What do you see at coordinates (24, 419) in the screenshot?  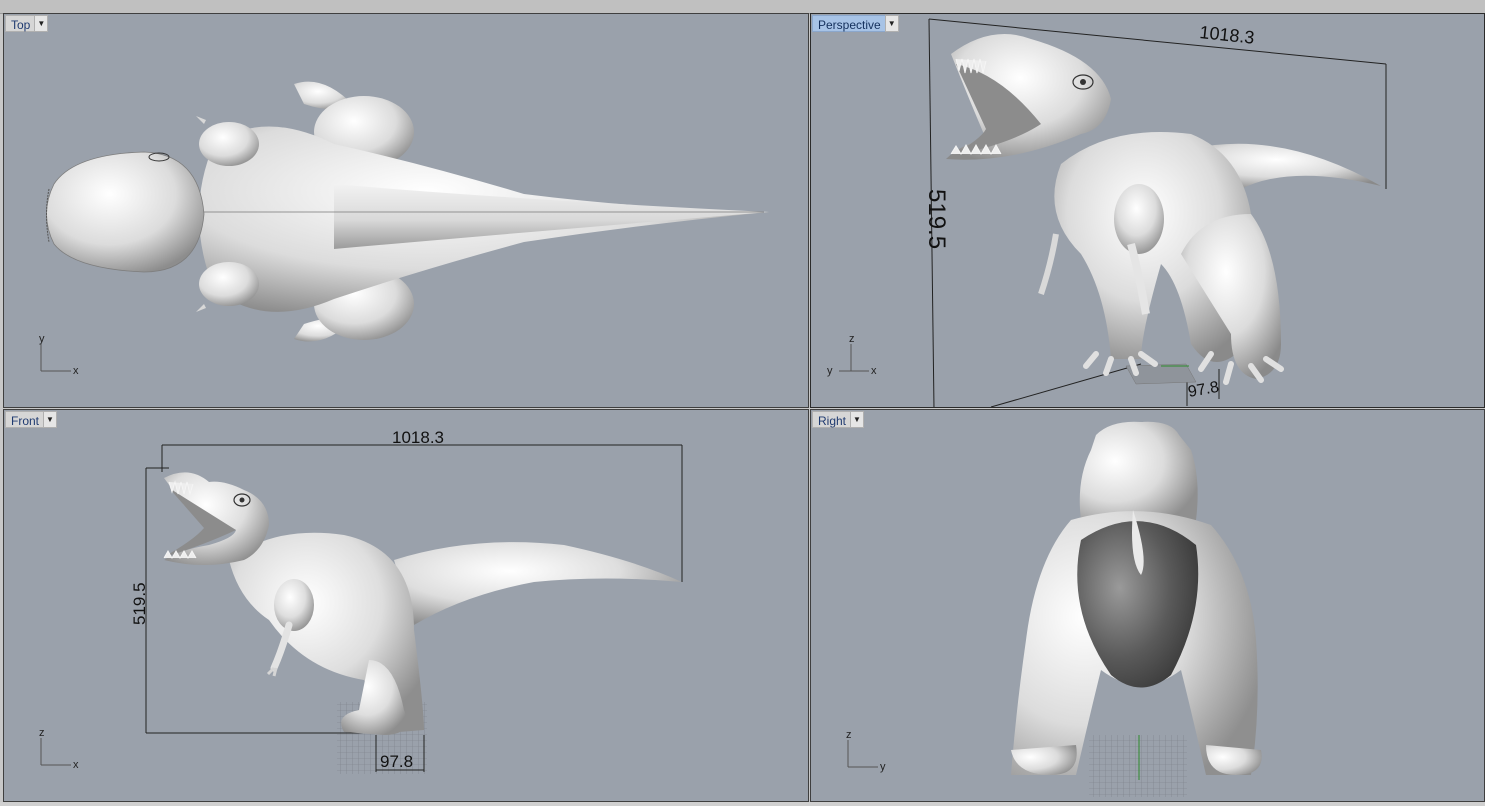 I see `viewport-title: Front` at bounding box center [24, 419].